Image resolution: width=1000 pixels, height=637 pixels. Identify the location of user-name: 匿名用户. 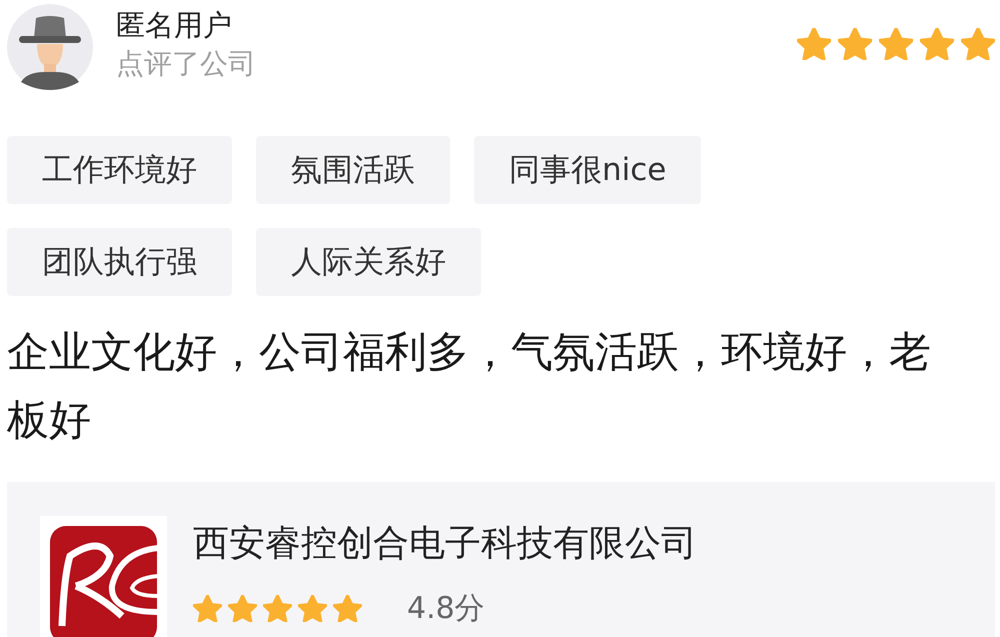
(174, 25).